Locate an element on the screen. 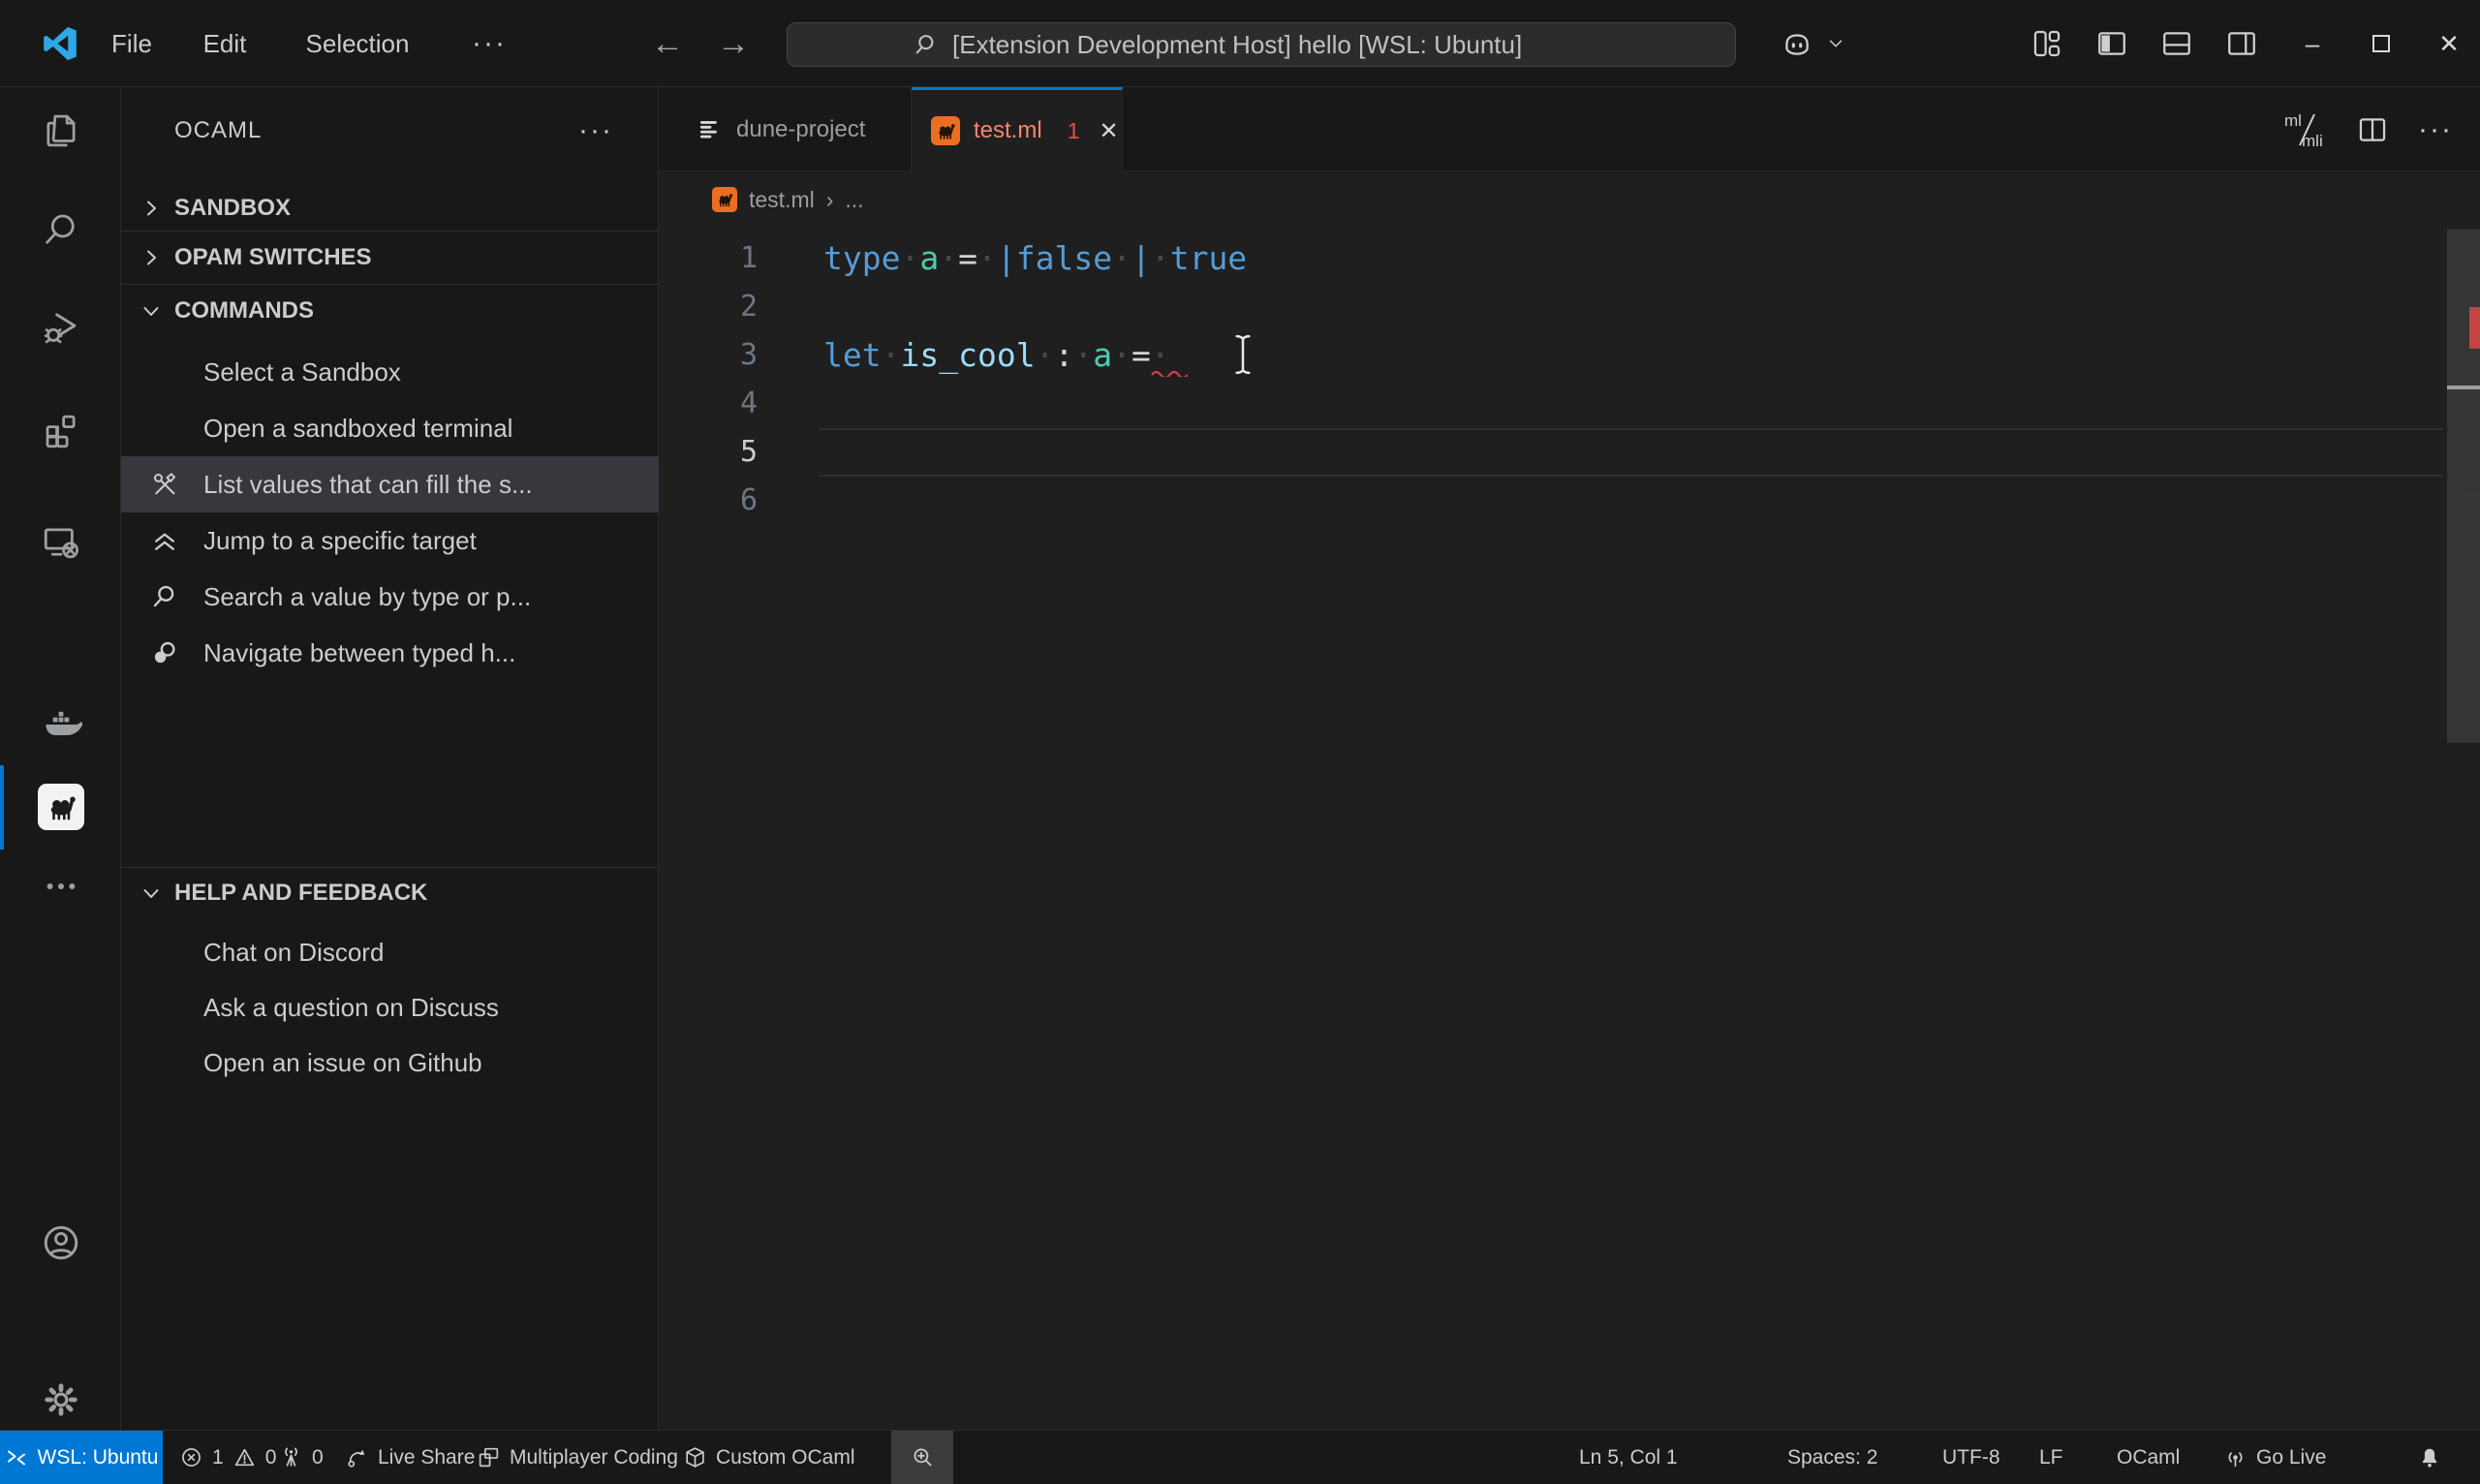 The image size is (2480, 1484). line-number: 6 is located at coordinates (748, 500).